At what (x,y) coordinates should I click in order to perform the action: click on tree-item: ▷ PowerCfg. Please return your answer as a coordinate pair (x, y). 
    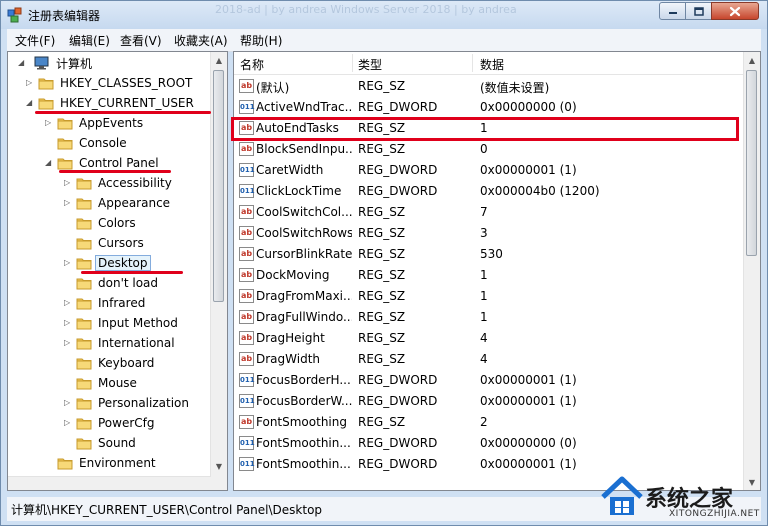
    Looking at the image, I should click on (110, 423).